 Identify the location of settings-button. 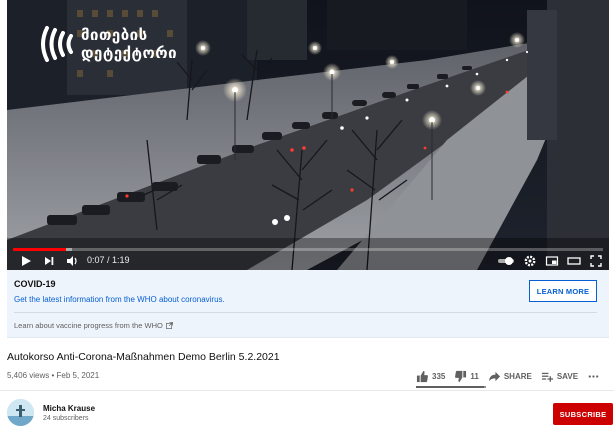
(530, 261).